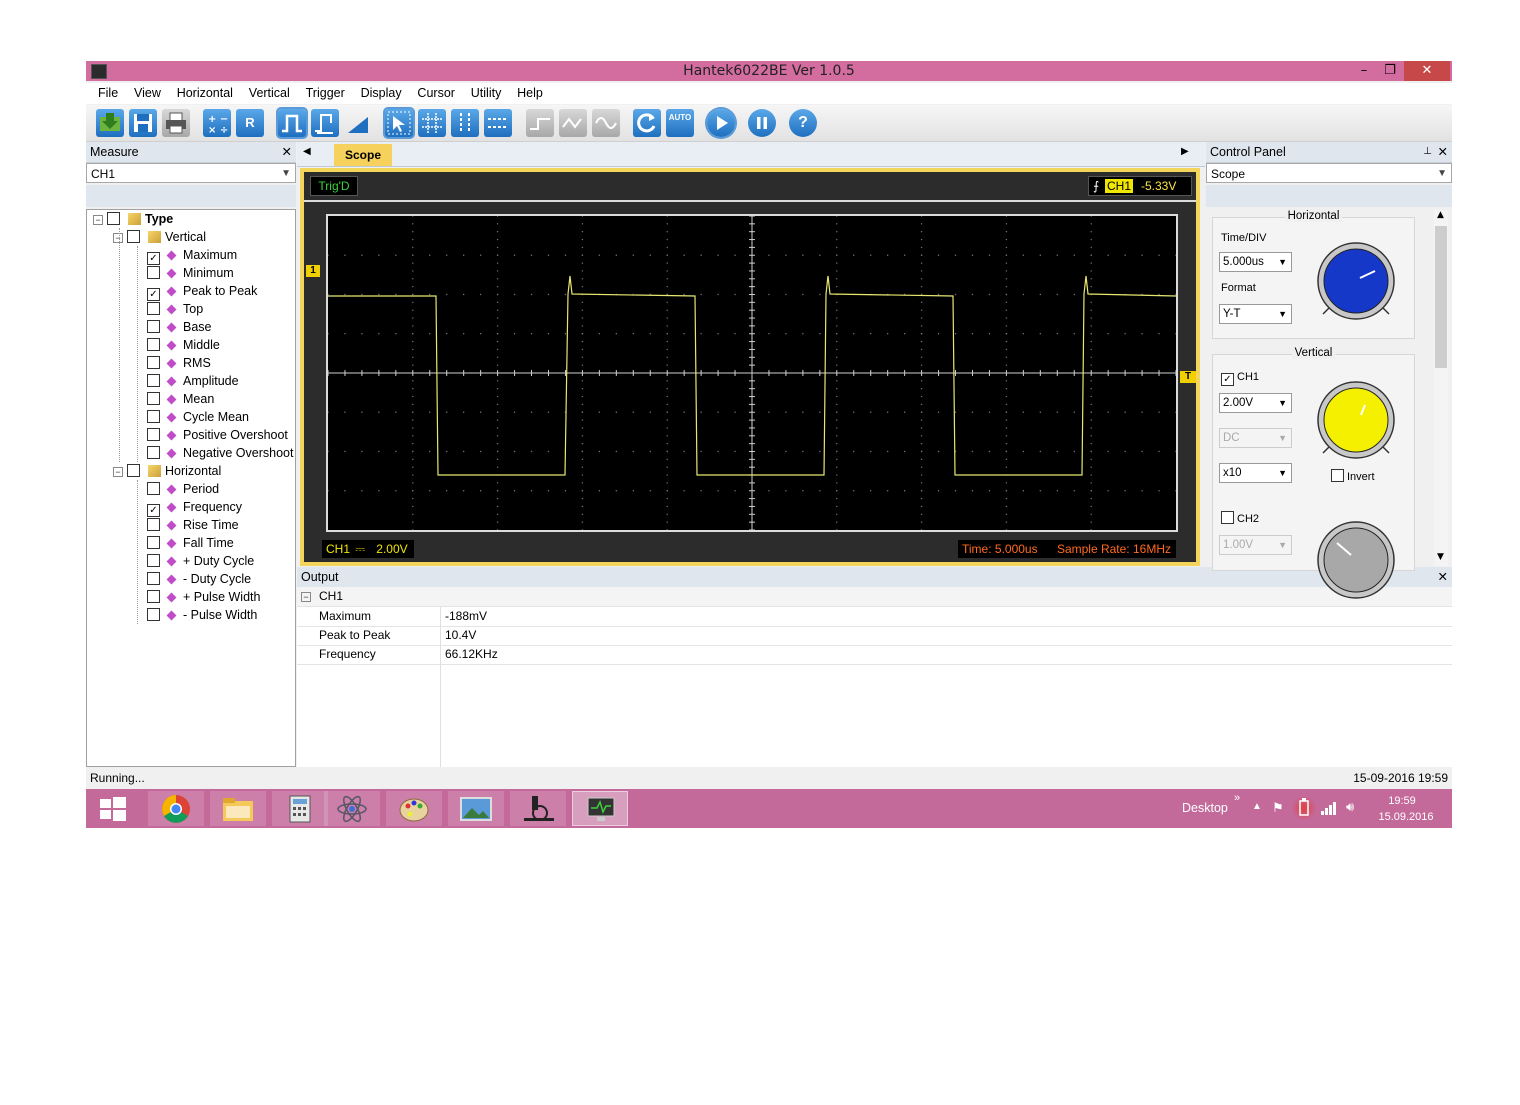  What do you see at coordinates (198, 417) in the screenshot?
I see `measure-item-cycle-mean: Cycle Mean` at bounding box center [198, 417].